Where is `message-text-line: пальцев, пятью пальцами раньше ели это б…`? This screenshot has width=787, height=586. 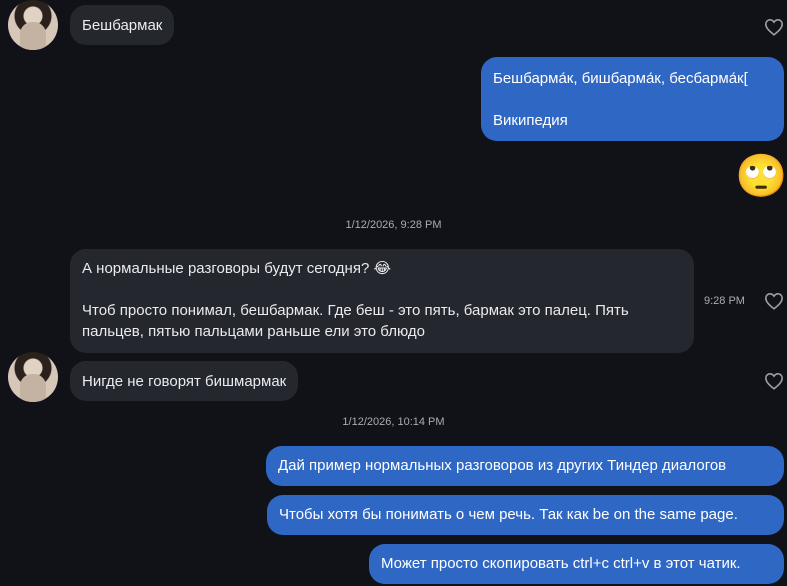
message-text-line: пальцев, пятью пальцами раньше ели это б… is located at coordinates (253, 331).